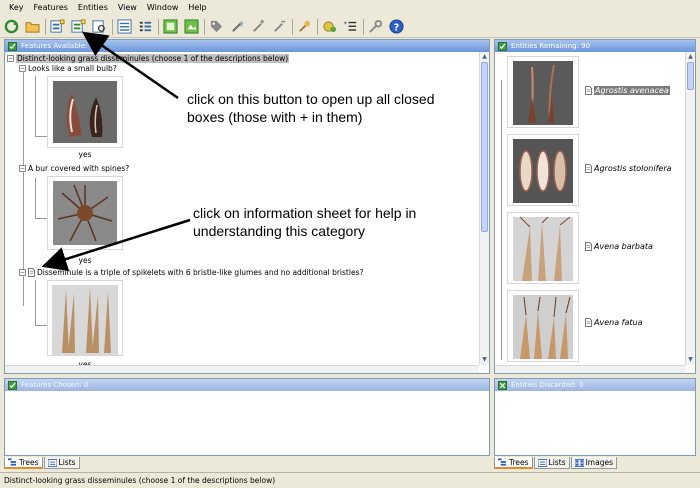 This screenshot has width=700, height=488. I want to click on entity-image-avena-fatua, so click(543, 326).